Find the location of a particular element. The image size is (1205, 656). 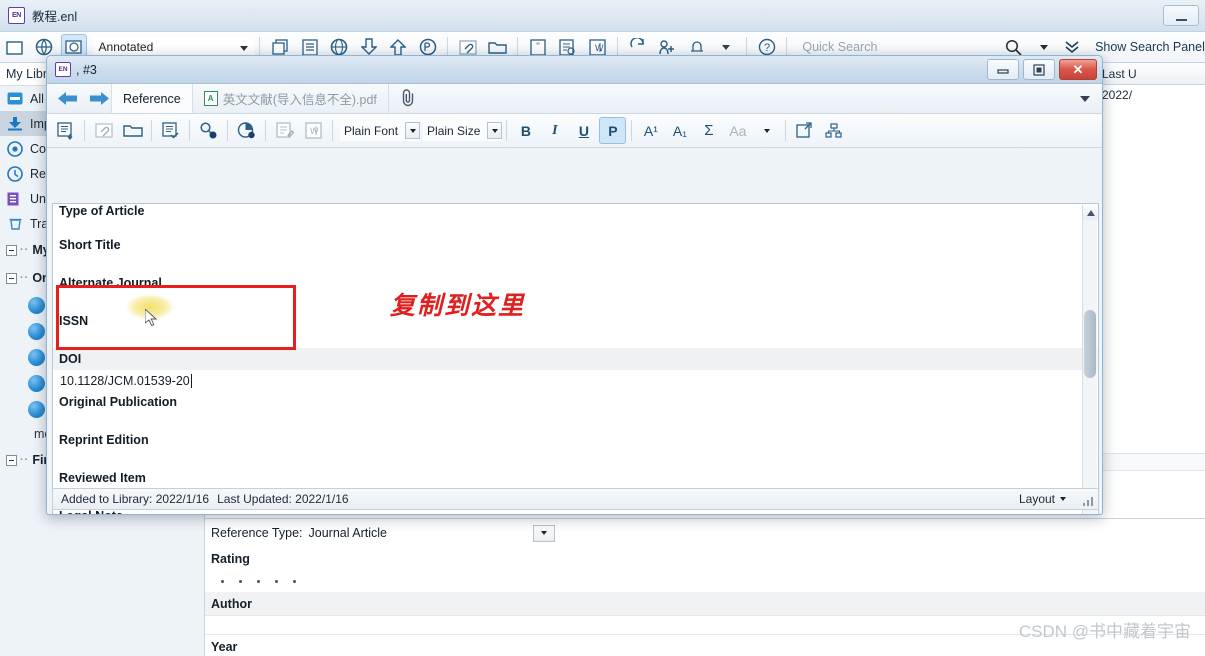

hierarchy-icon is located at coordinates (833, 130).